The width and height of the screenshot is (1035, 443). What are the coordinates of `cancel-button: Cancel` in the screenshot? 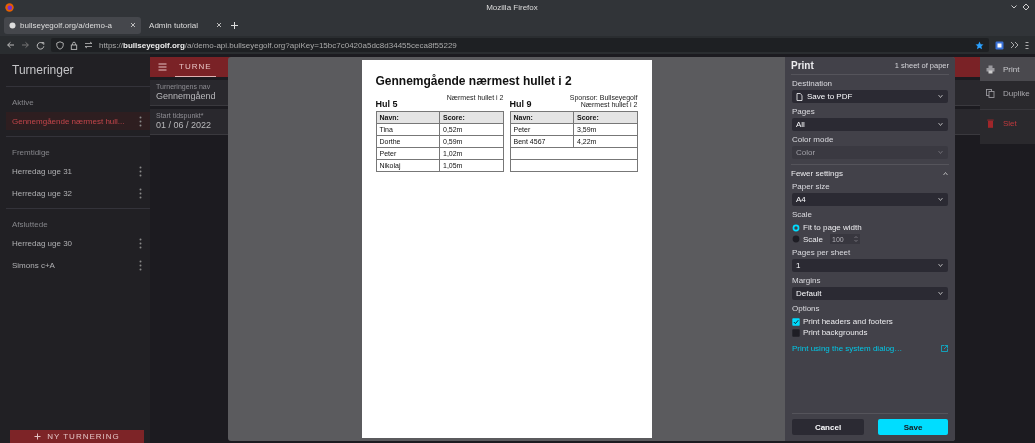 It's located at (828, 427).